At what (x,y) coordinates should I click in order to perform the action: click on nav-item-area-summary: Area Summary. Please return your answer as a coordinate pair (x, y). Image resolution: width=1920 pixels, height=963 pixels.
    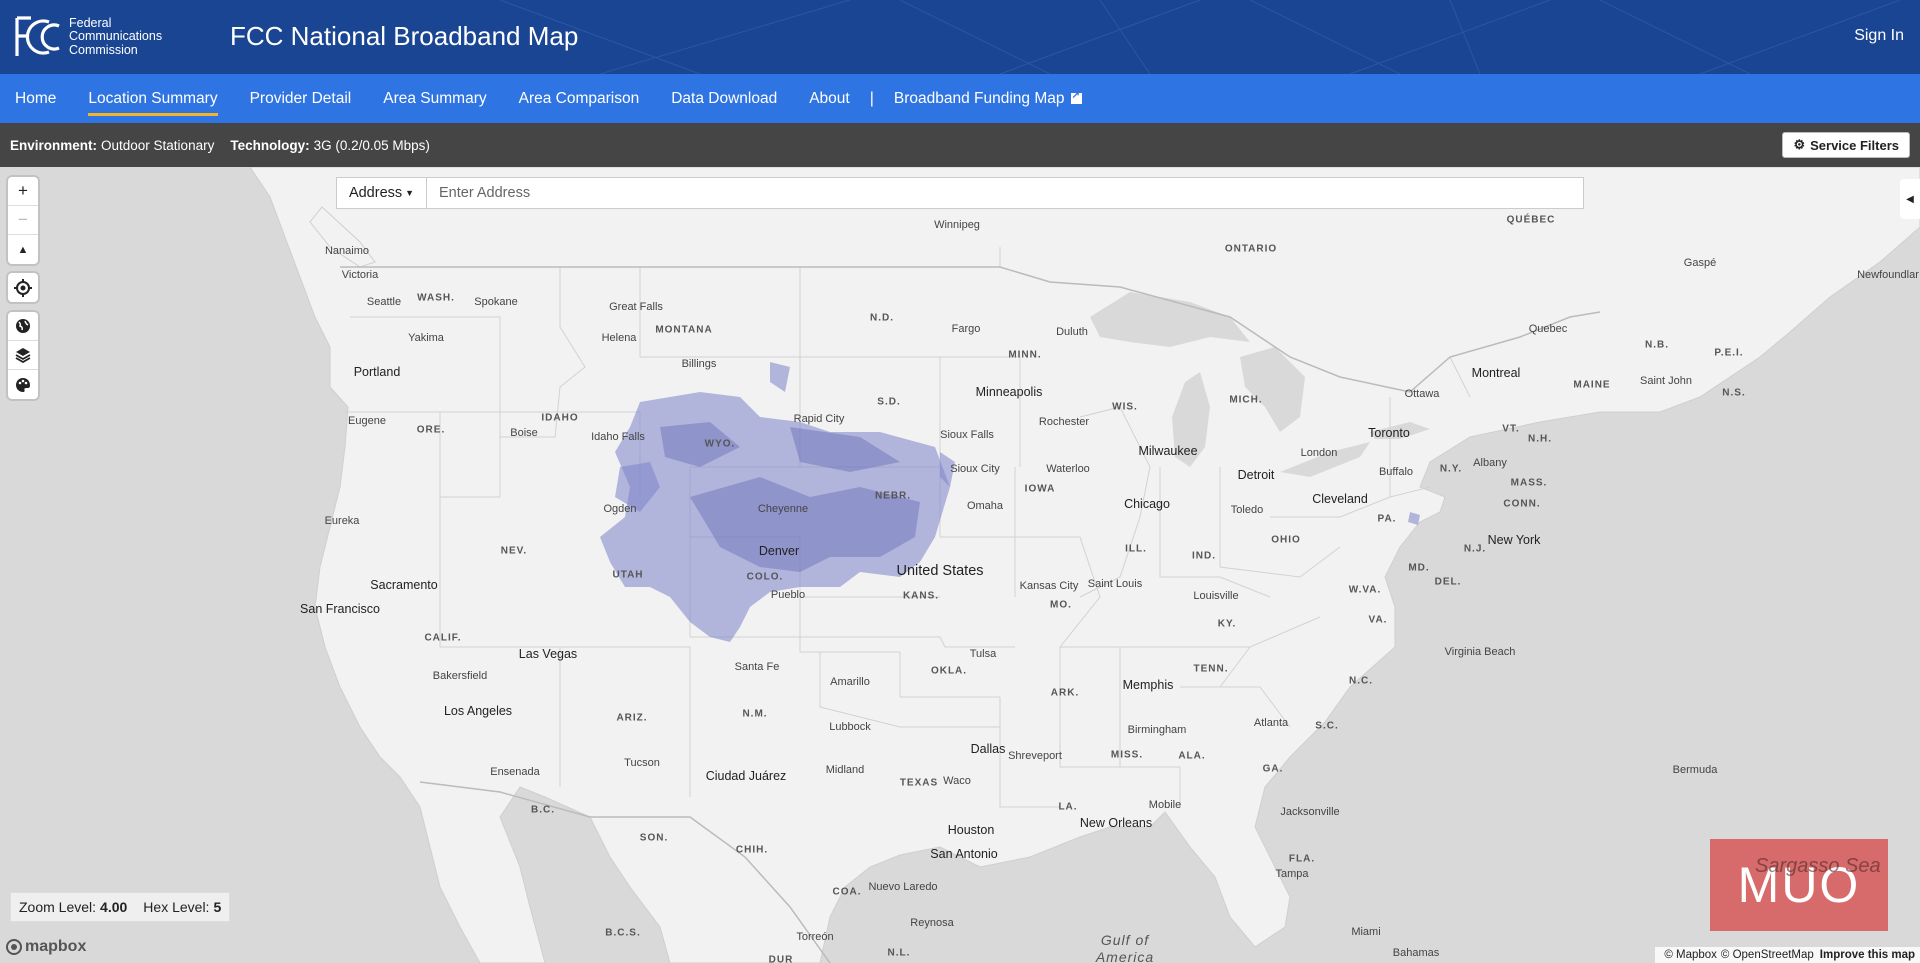
    Looking at the image, I should click on (434, 99).